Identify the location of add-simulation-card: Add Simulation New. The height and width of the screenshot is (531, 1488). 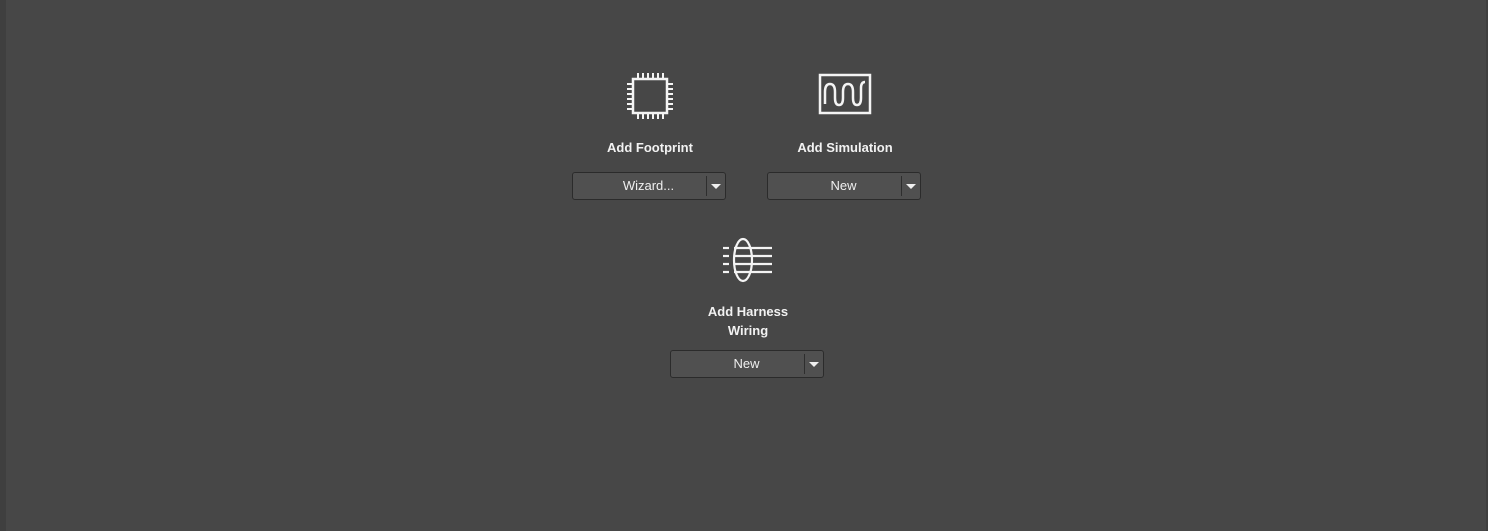
(845, 134).